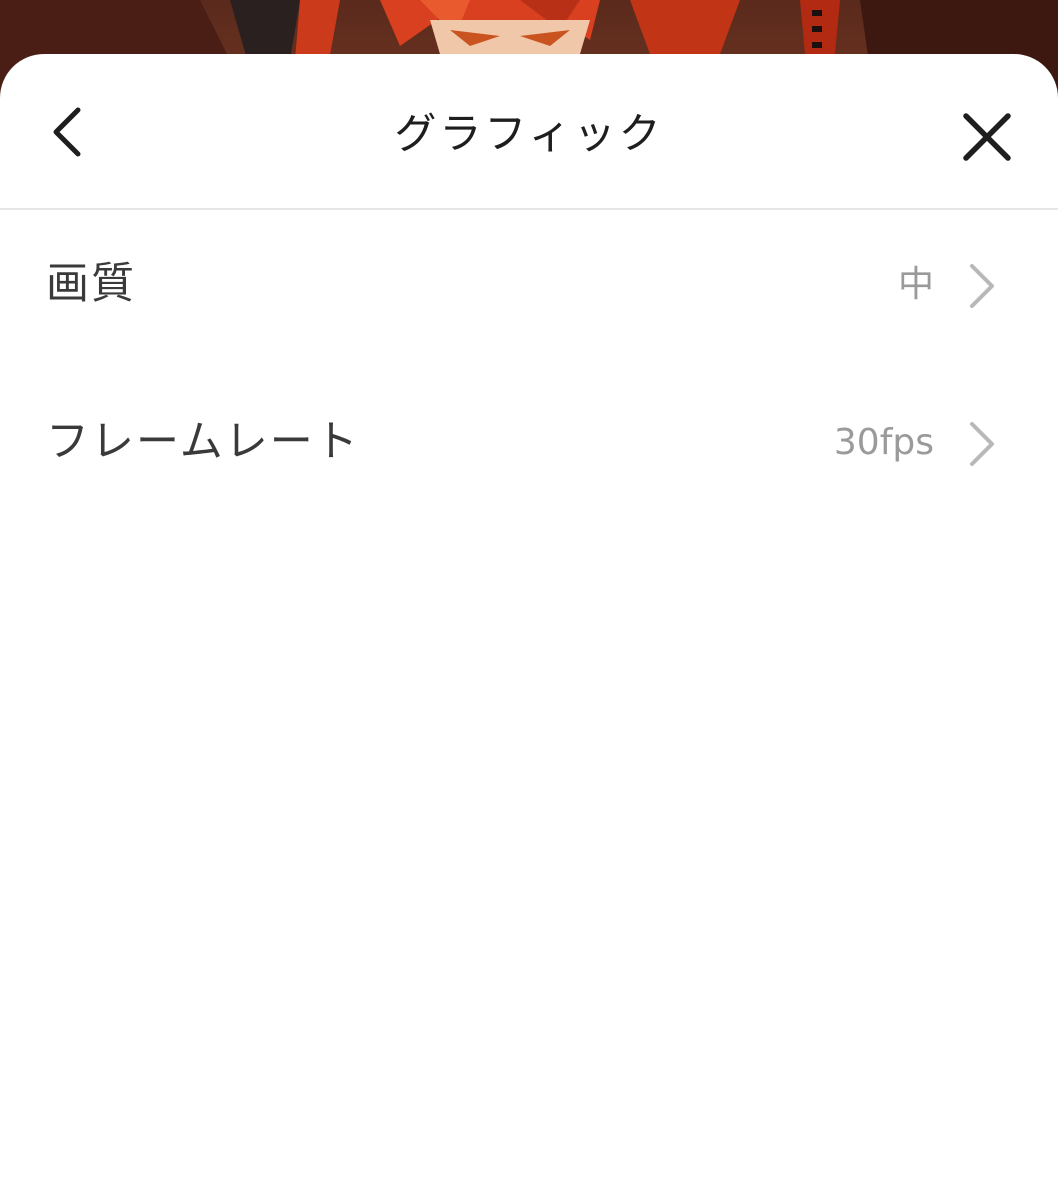 The width and height of the screenshot is (1058, 1200). Describe the element at coordinates (91, 284) in the screenshot. I see `setting-label: 画質` at that location.